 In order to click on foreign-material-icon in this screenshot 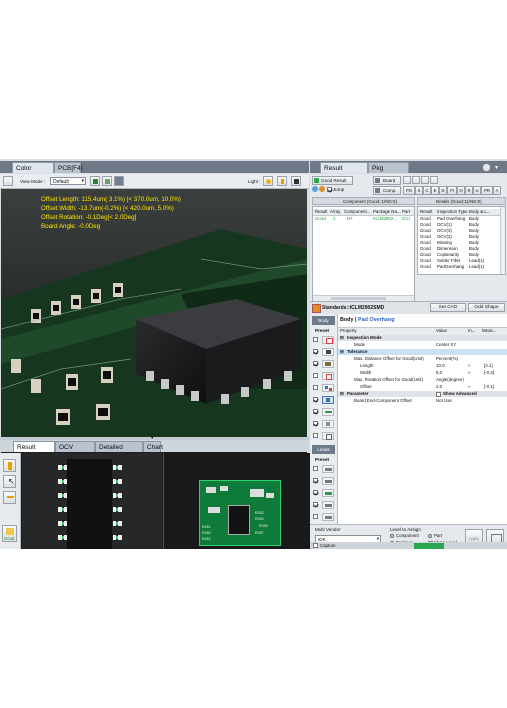, I will do `click(328, 388)`.